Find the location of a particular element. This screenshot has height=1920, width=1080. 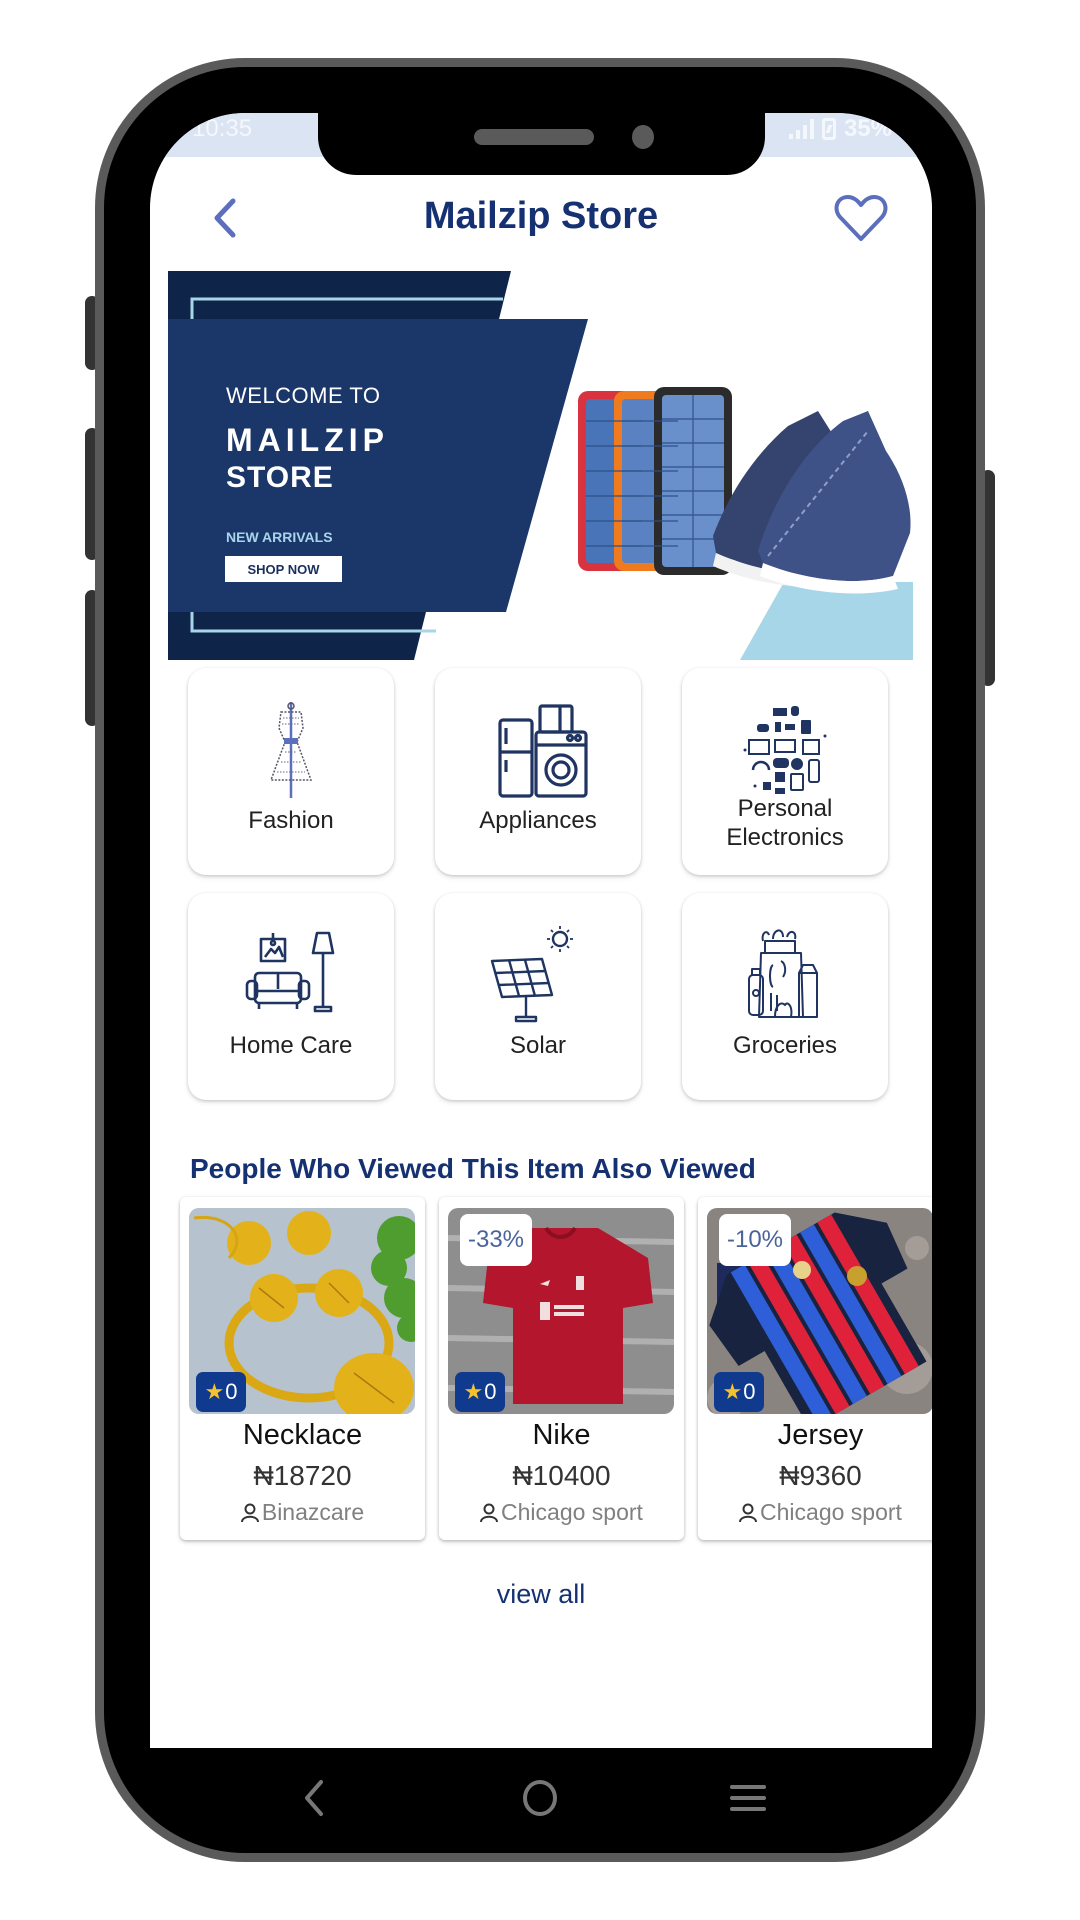

category-home-care: Home Care is located at coordinates (291, 996).